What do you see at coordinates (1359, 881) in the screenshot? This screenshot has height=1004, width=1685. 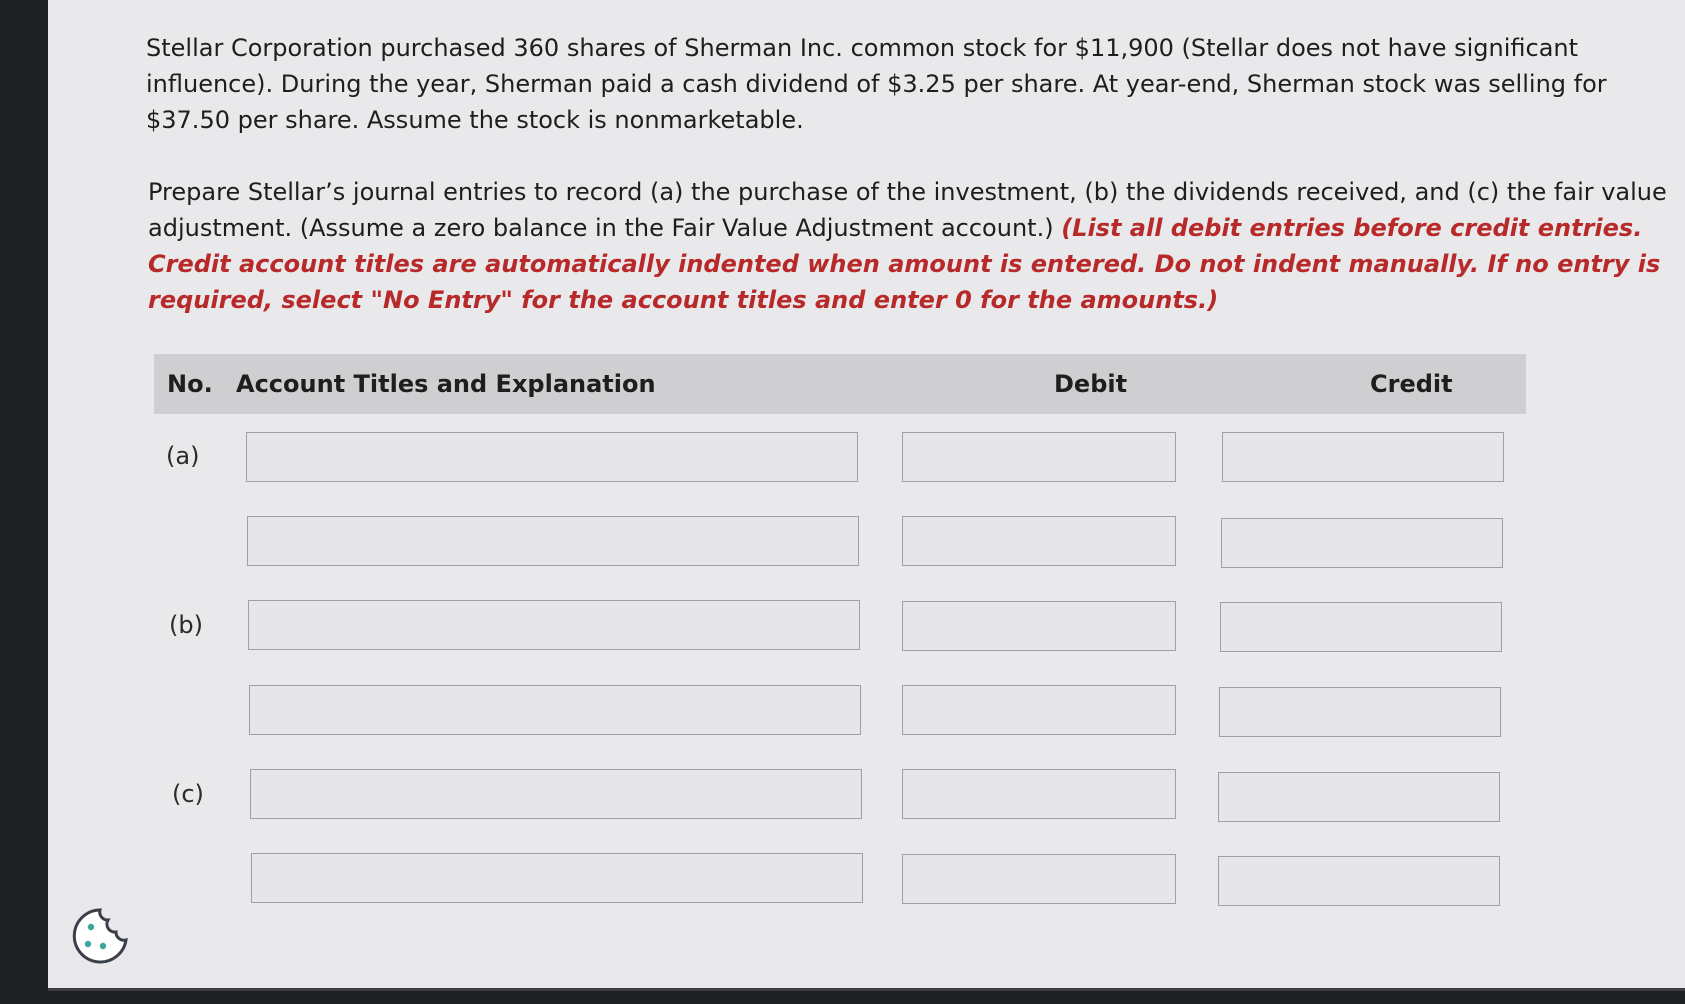 I see `credit-input-c2` at bounding box center [1359, 881].